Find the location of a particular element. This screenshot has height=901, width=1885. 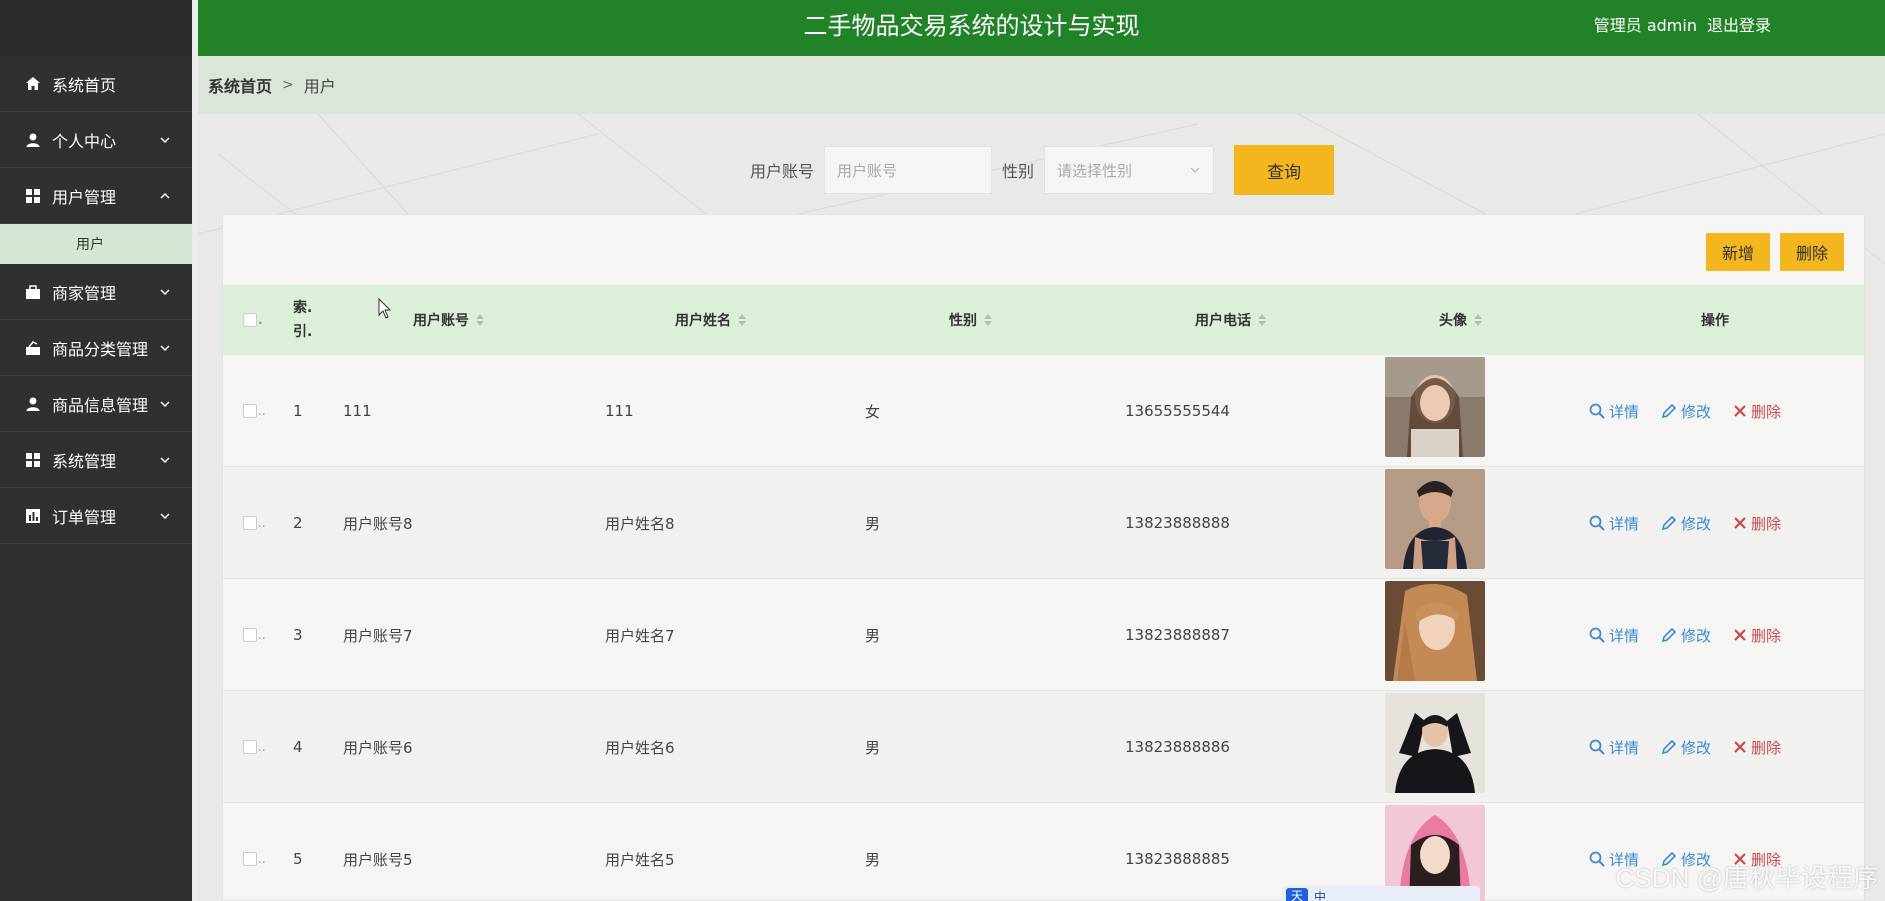

sidebar-item-label: 商家管理 is located at coordinates (84, 293).